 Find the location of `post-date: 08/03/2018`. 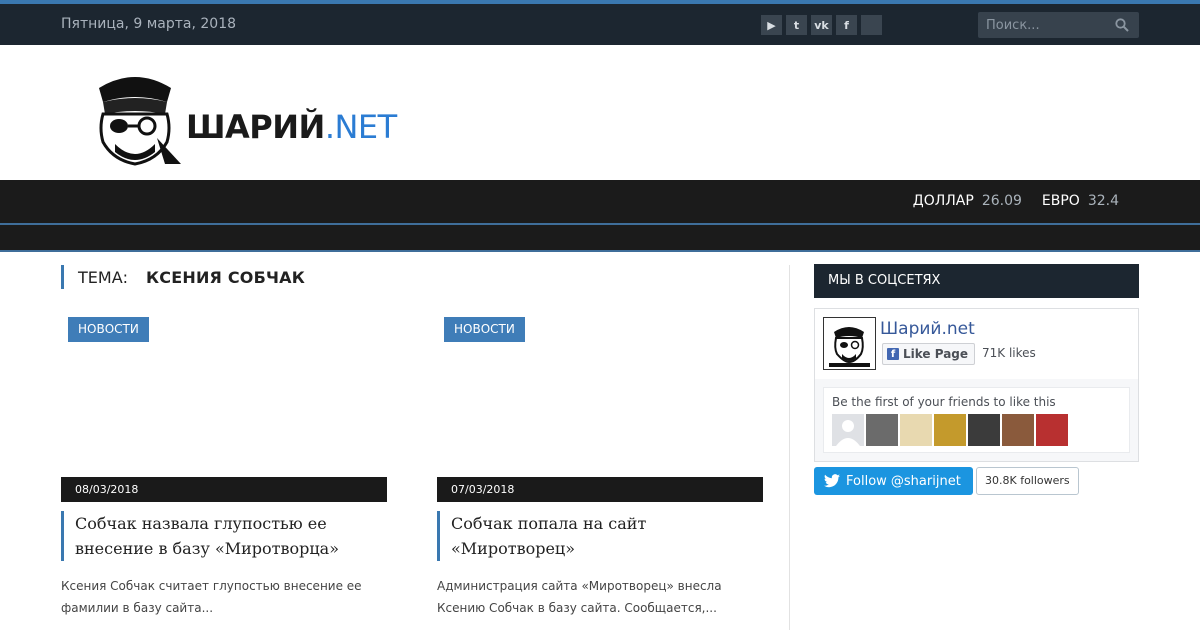

post-date: 08/03/2018 is located at coordinates (224, 489).